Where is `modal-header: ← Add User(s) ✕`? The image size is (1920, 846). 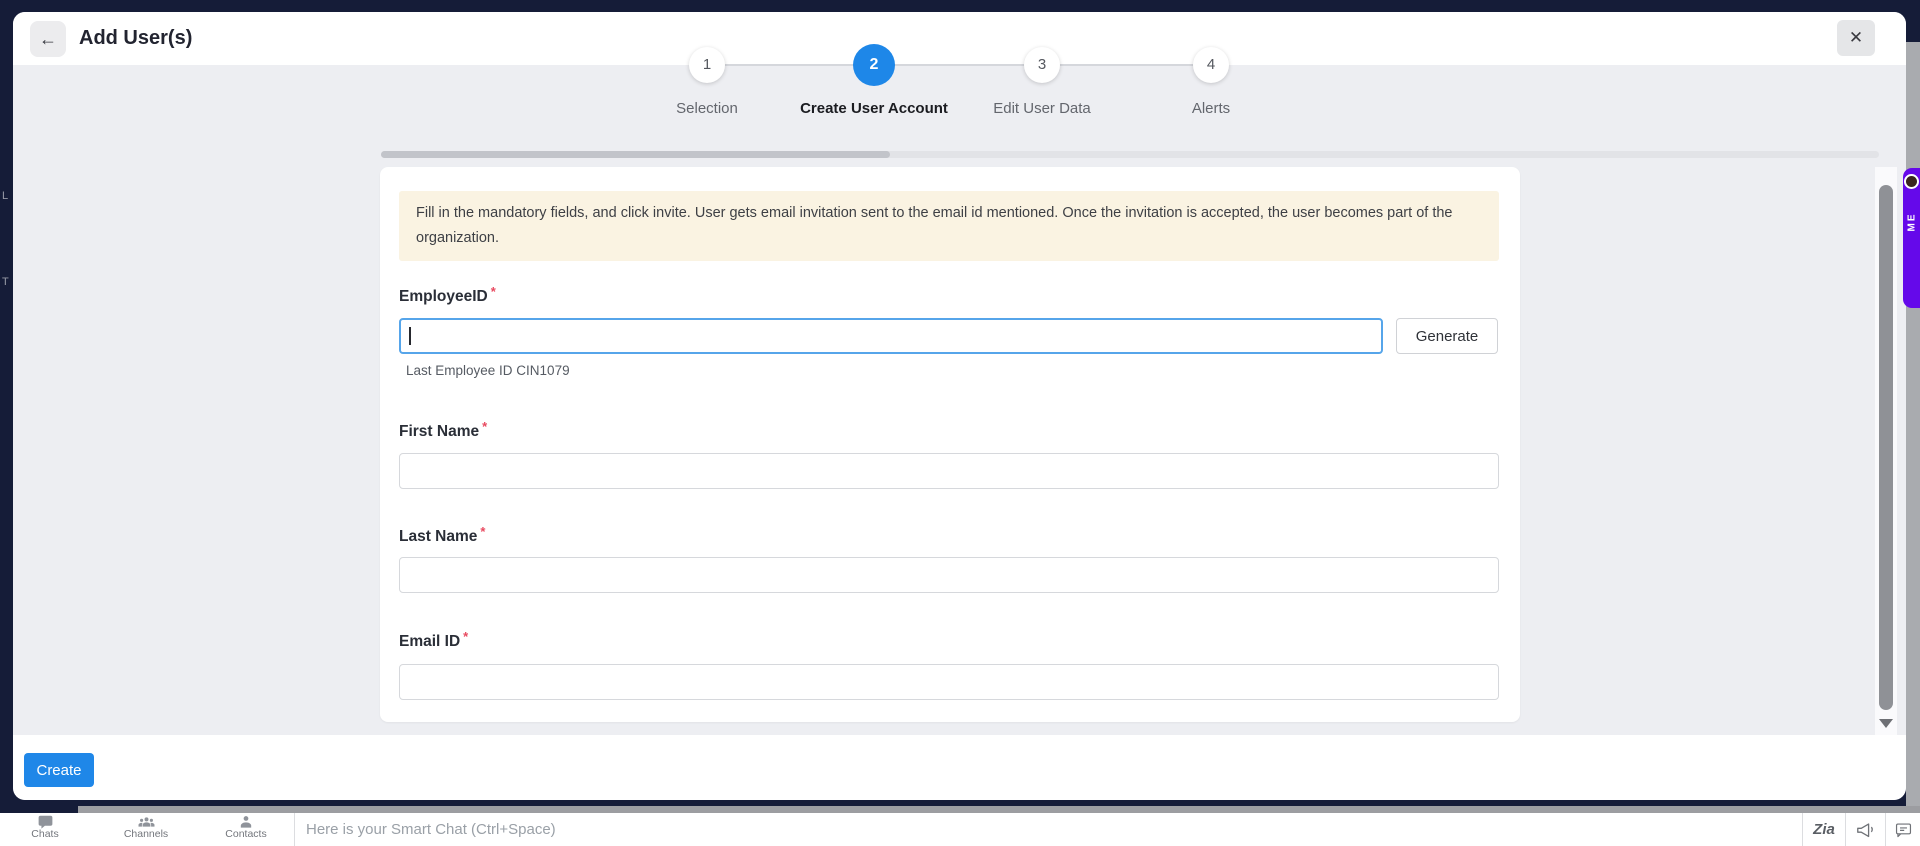
modal-header: ← Add User(s) ✕ is located at coordinates (959, 38).